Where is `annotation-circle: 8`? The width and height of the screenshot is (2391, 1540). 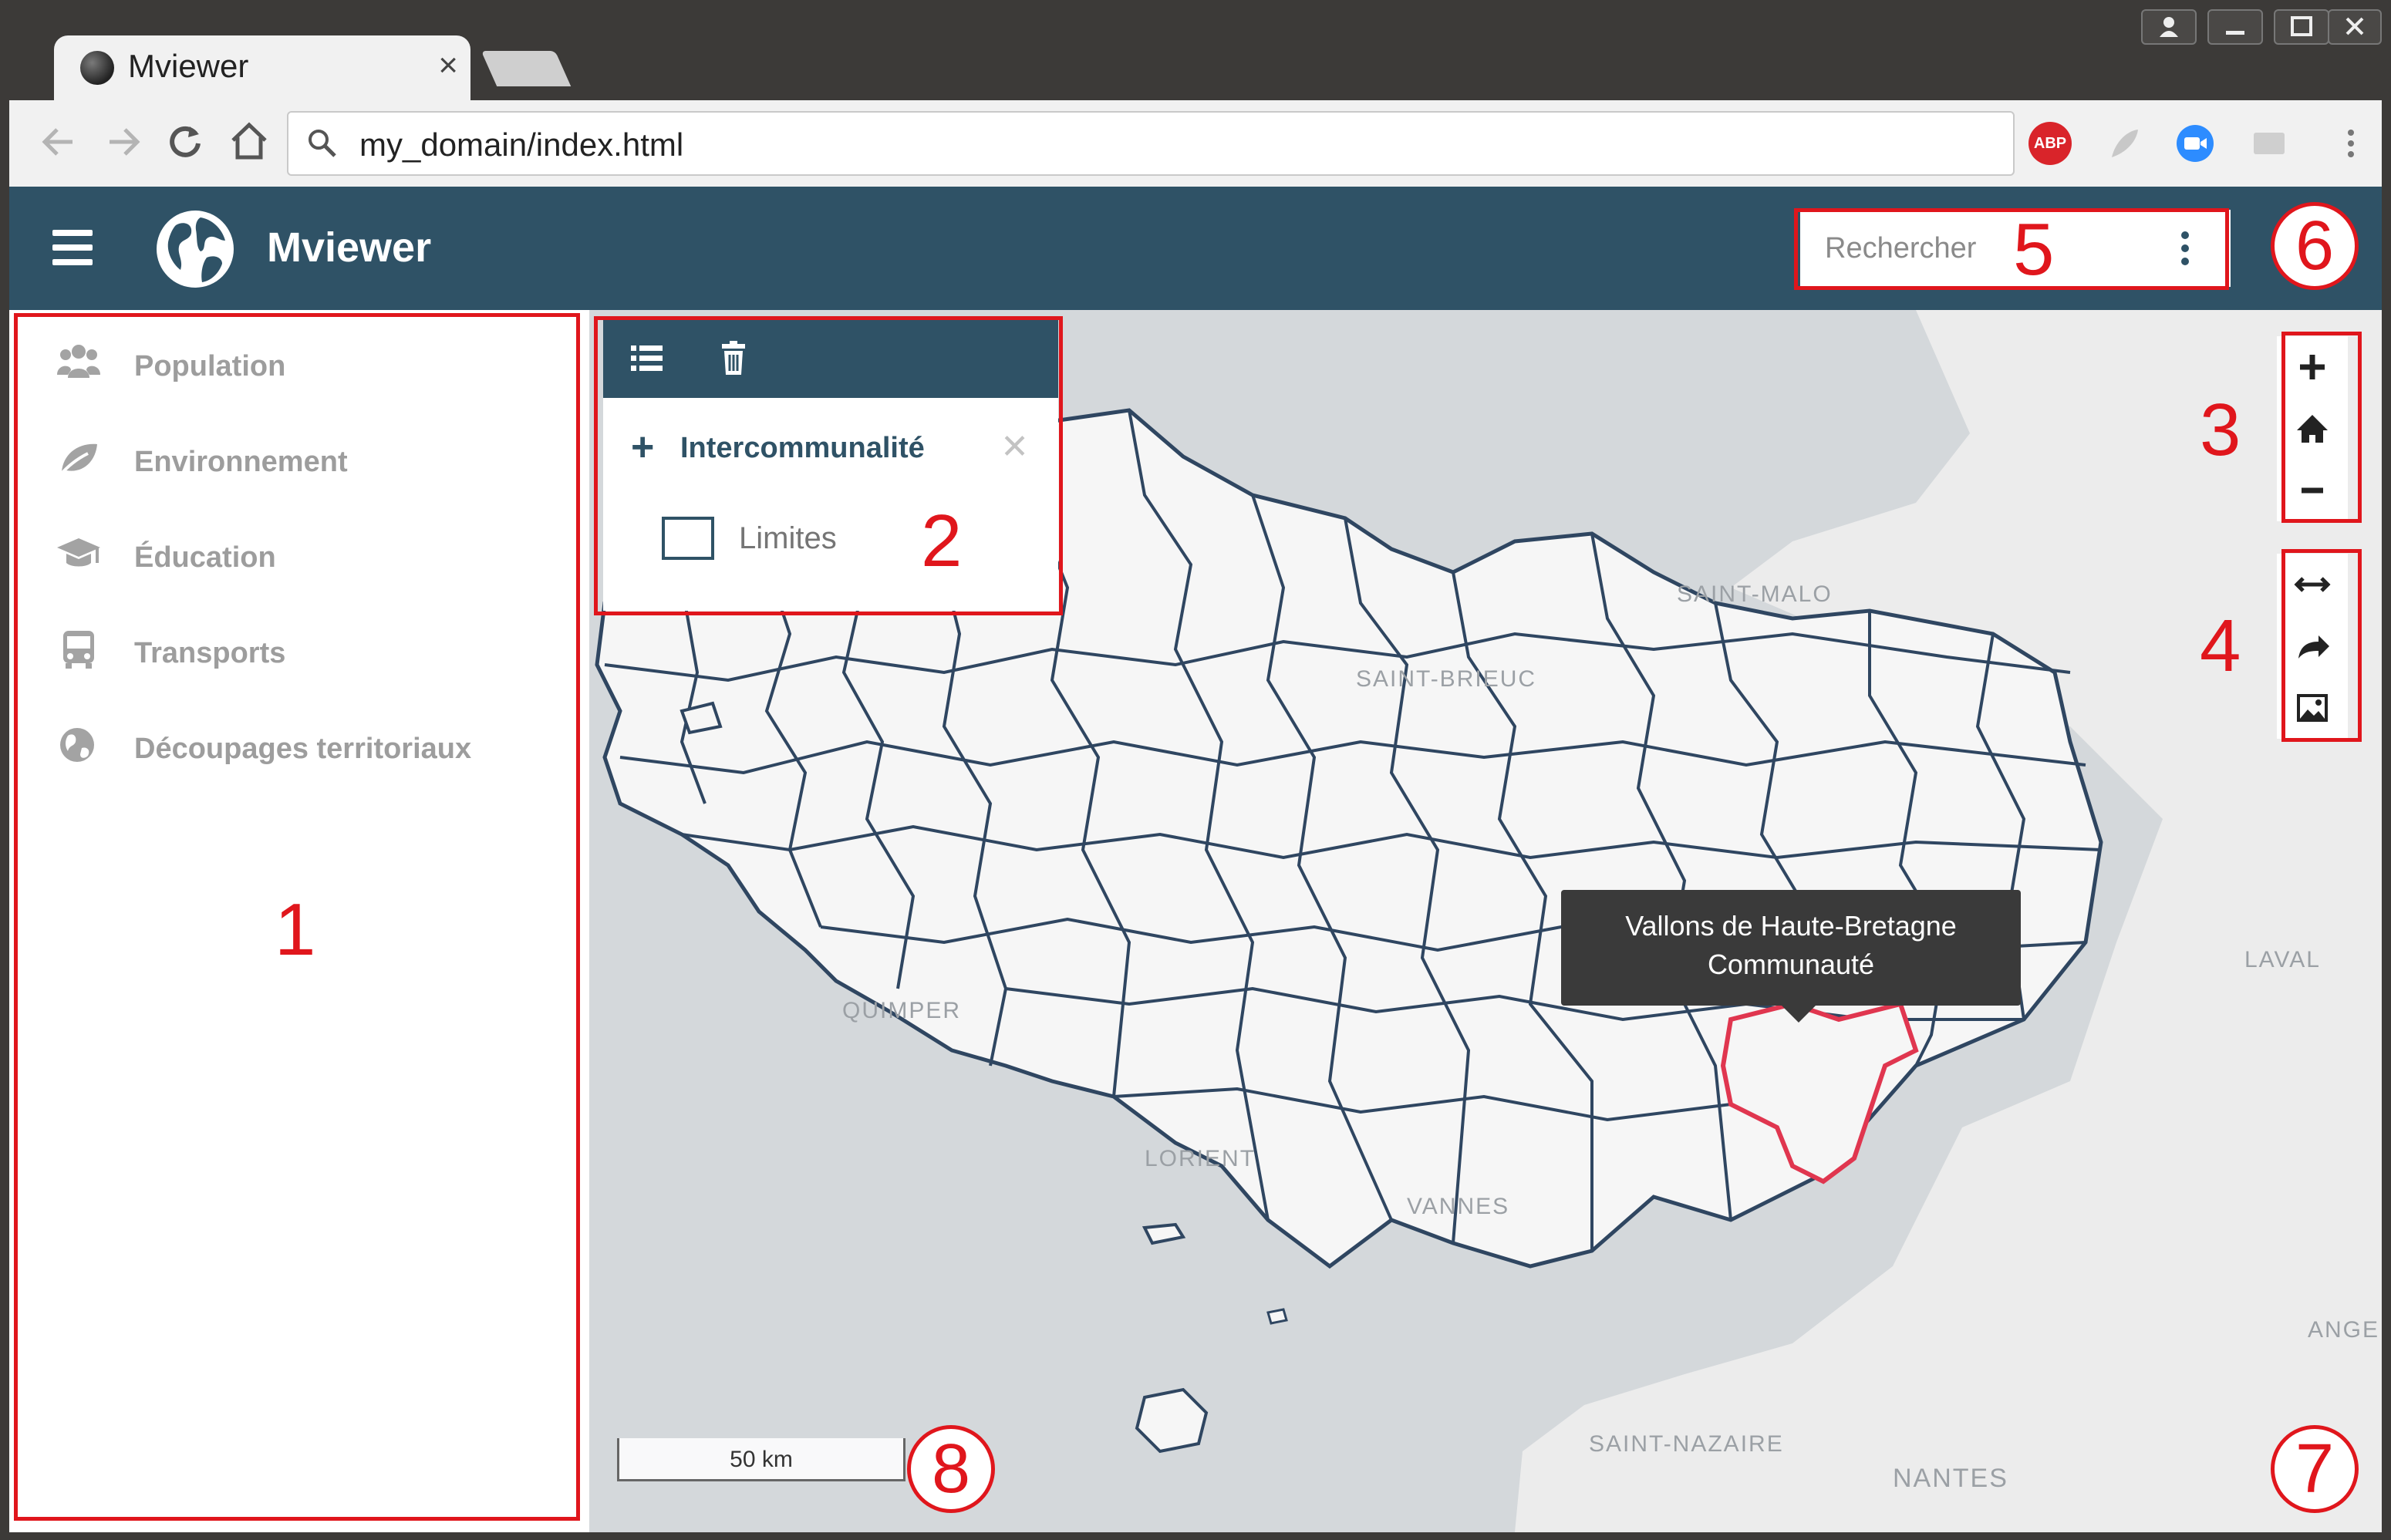 annotation-circle: 8 is located at coordinates (951, 1469).